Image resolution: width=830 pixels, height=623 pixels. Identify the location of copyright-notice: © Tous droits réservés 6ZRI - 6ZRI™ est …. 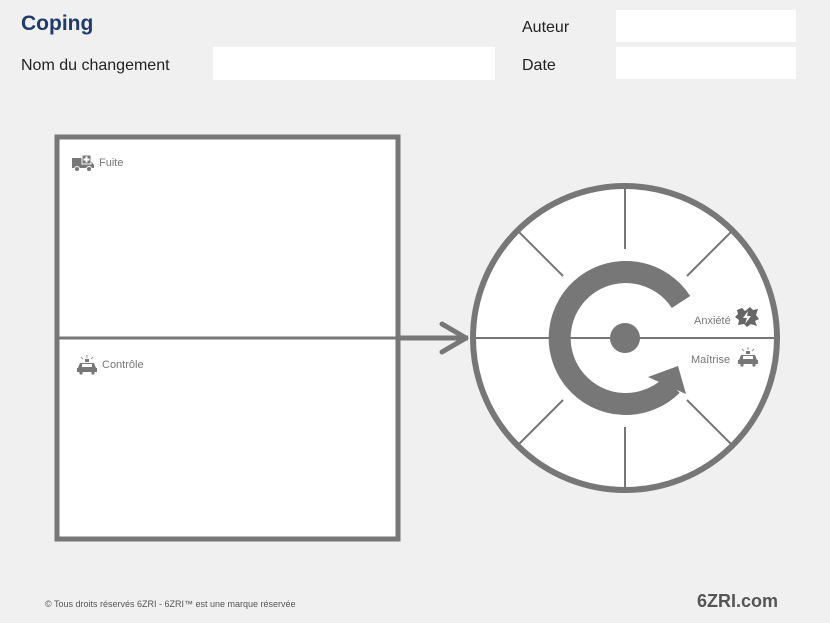
(170, 604).